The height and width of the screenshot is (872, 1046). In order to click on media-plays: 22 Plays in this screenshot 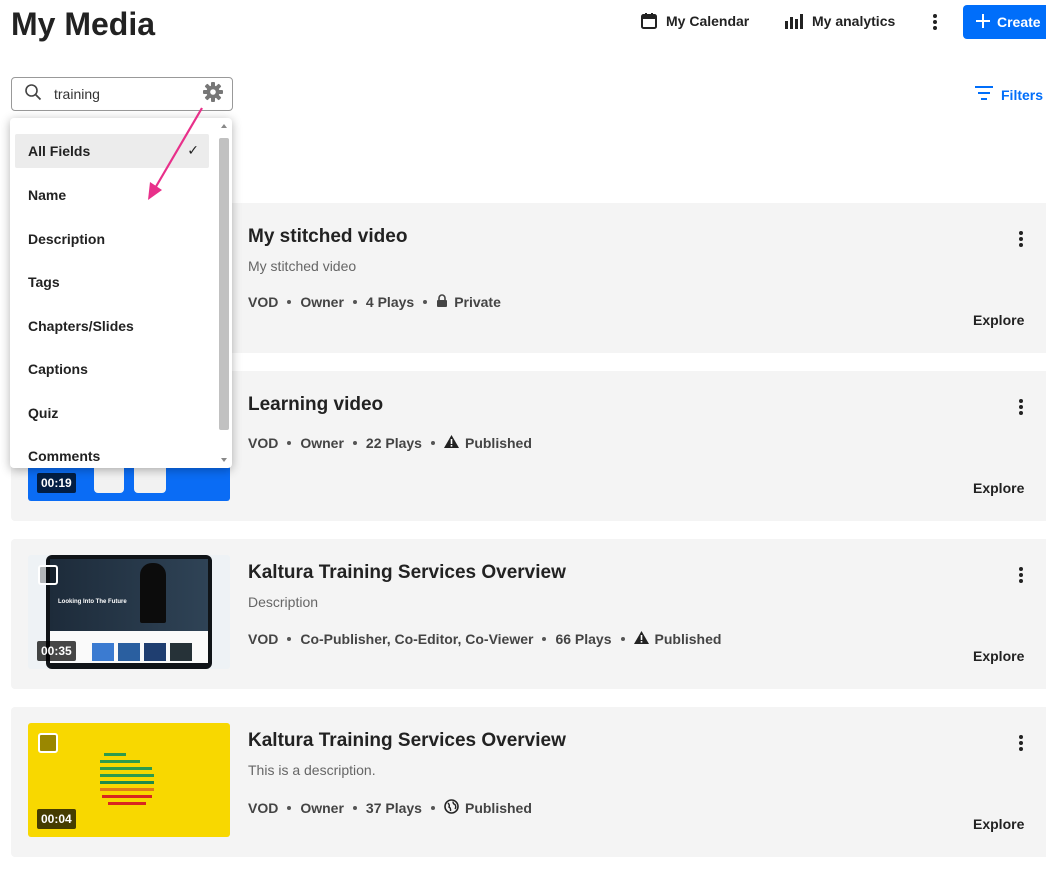, I will do `click(393, 443)`.